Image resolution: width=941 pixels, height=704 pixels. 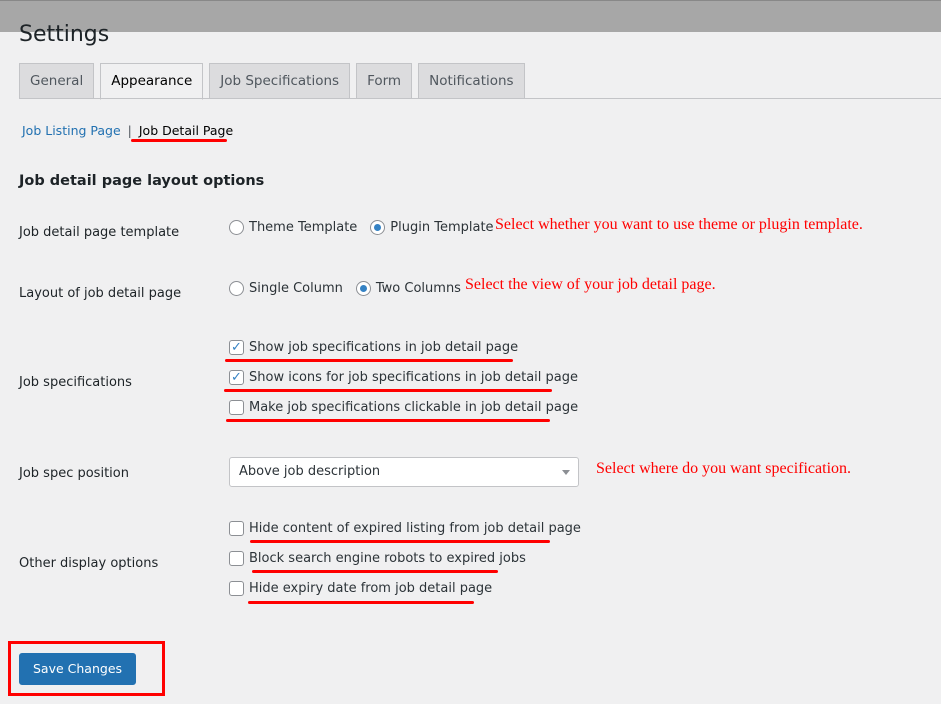 What do you see at coordinates (236, 407) in the screenshot?
I see `clickable-specs-checkbox` at bounding box center [236, 407].